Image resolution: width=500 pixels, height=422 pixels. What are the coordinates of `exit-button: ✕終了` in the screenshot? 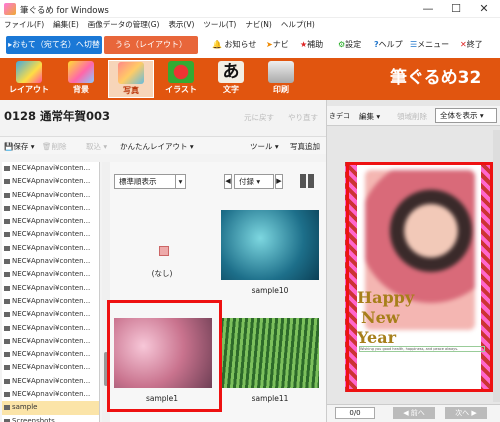 It's located at (471, 45).